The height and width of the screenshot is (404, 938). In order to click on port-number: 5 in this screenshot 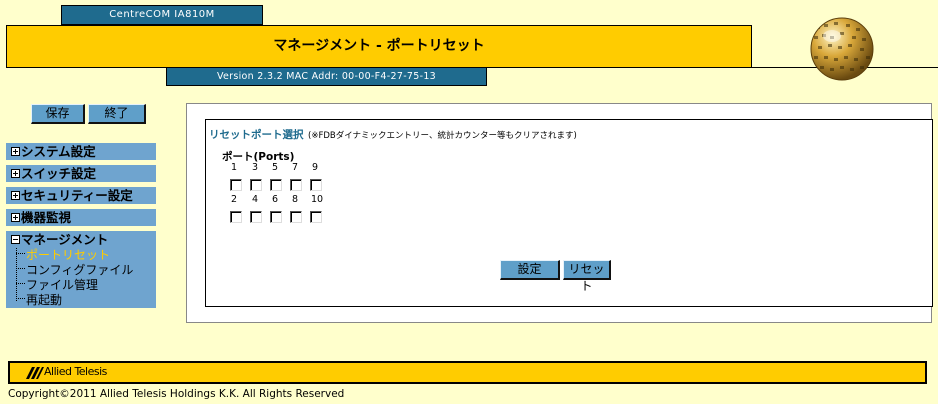, I will do `click(275, 167)`.